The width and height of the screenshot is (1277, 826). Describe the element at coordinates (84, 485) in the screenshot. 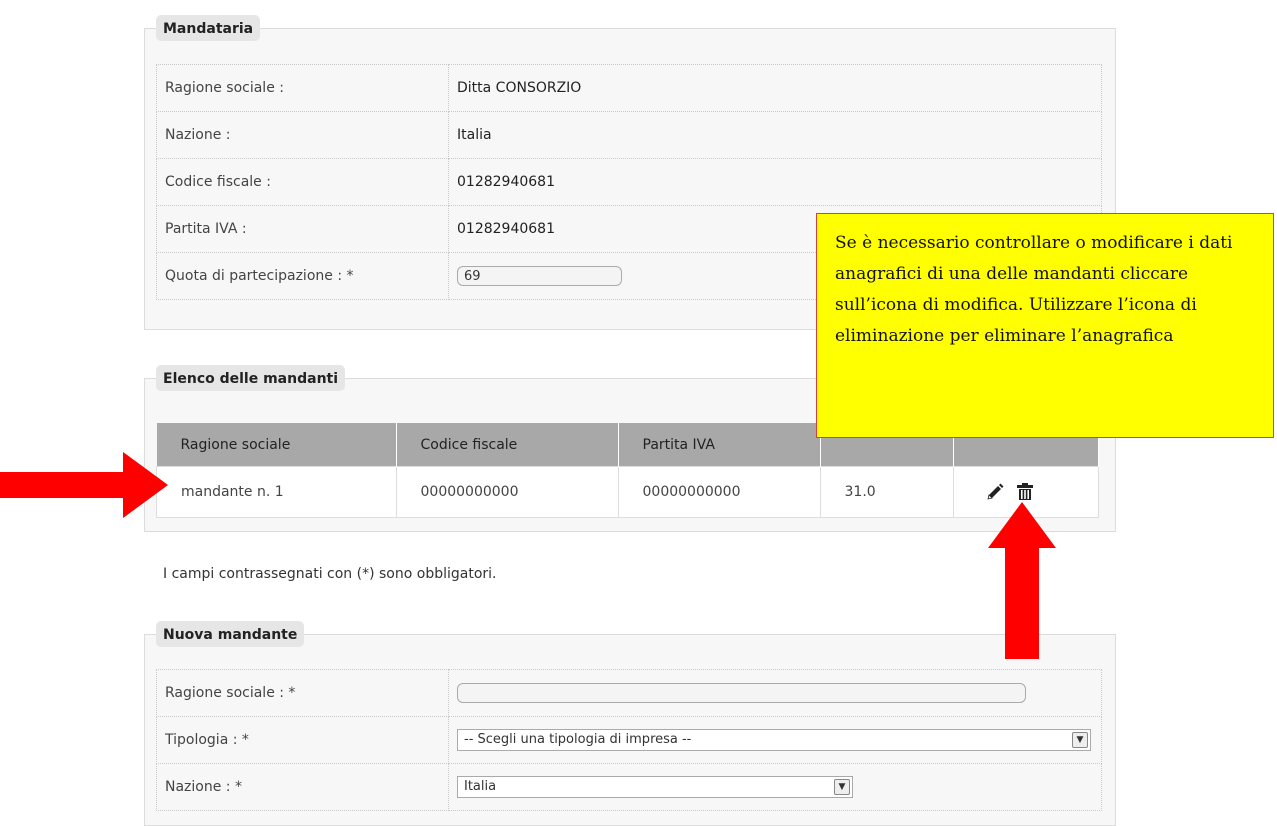

I see `arrow-right-icon` at that location.